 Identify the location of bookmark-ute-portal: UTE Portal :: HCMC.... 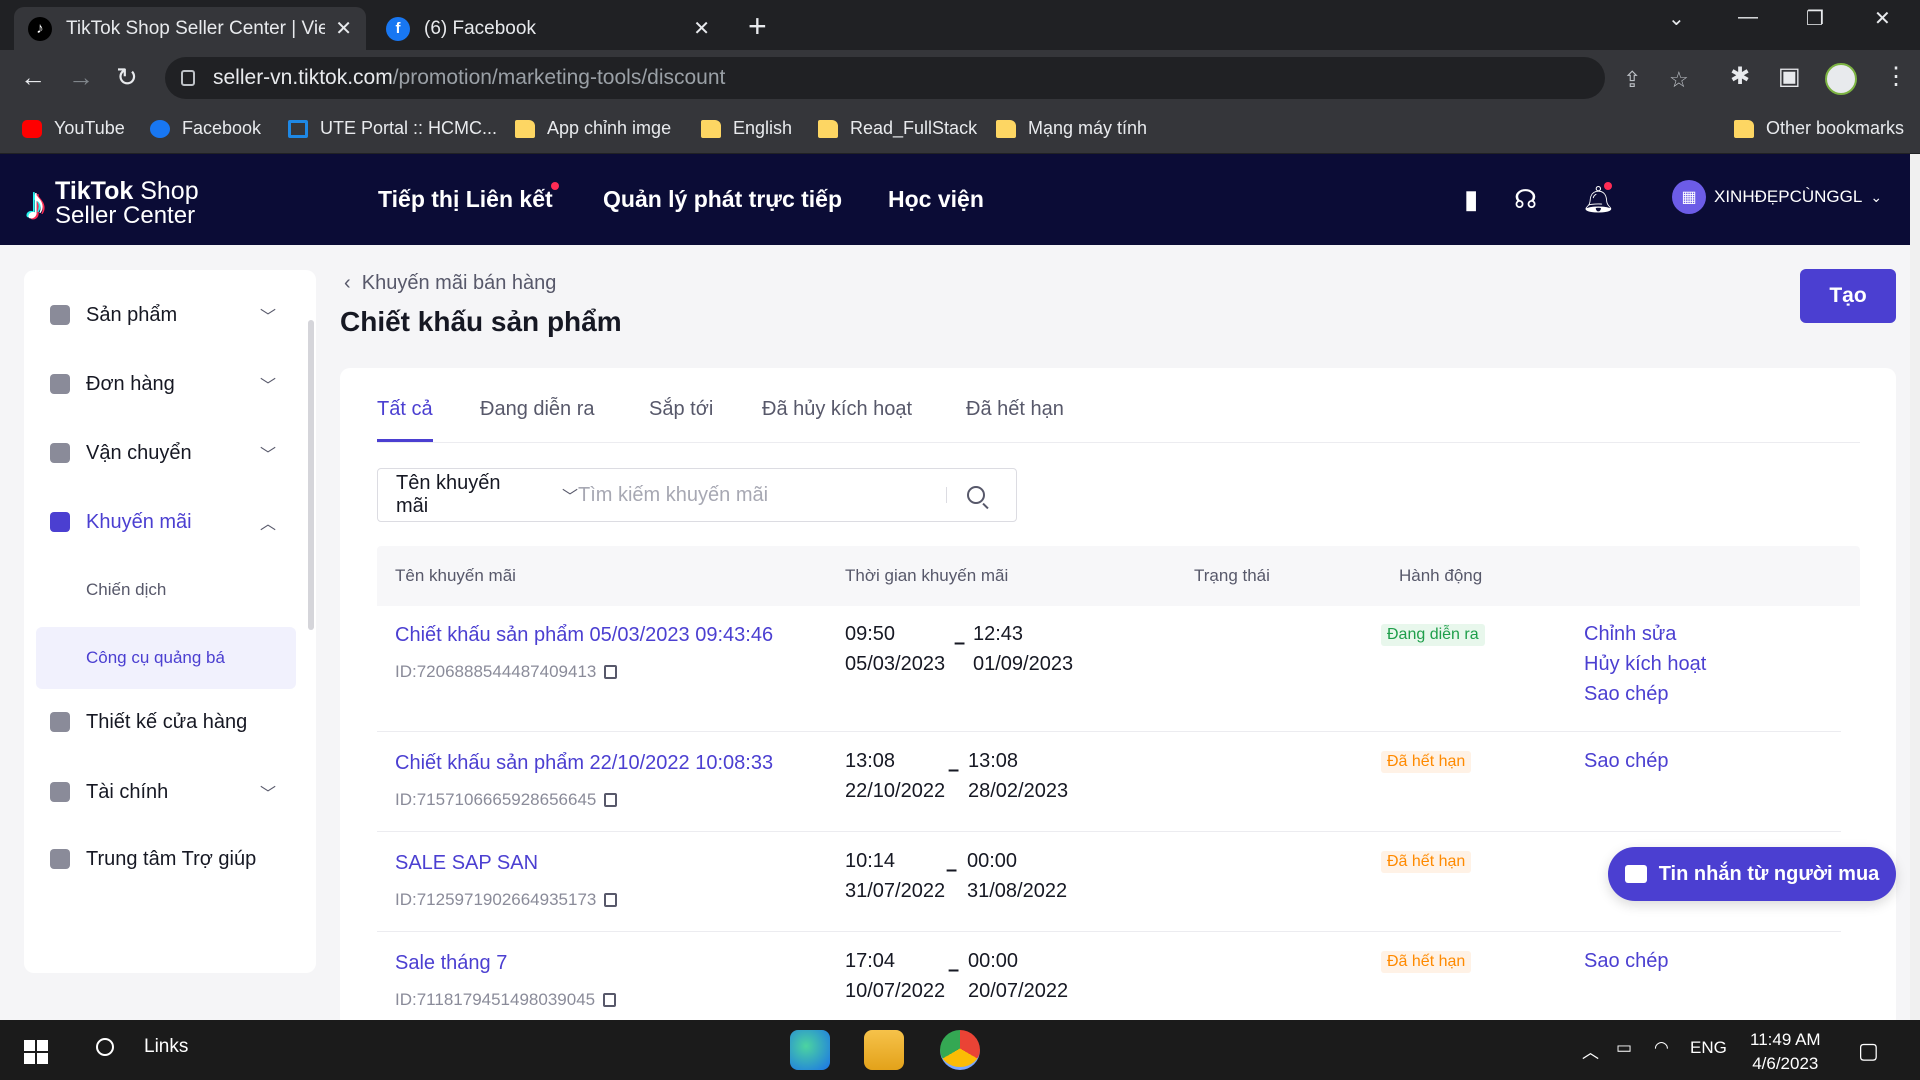
(392, 128).